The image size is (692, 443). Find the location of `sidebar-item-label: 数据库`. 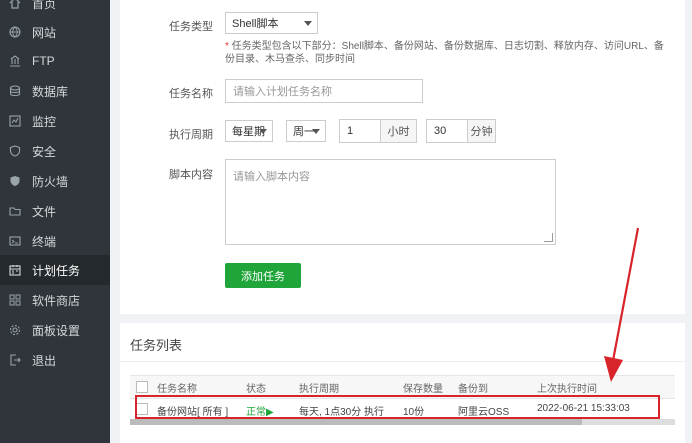

sidebar-item-label: 数据库 is located at coordinates (50, 91).